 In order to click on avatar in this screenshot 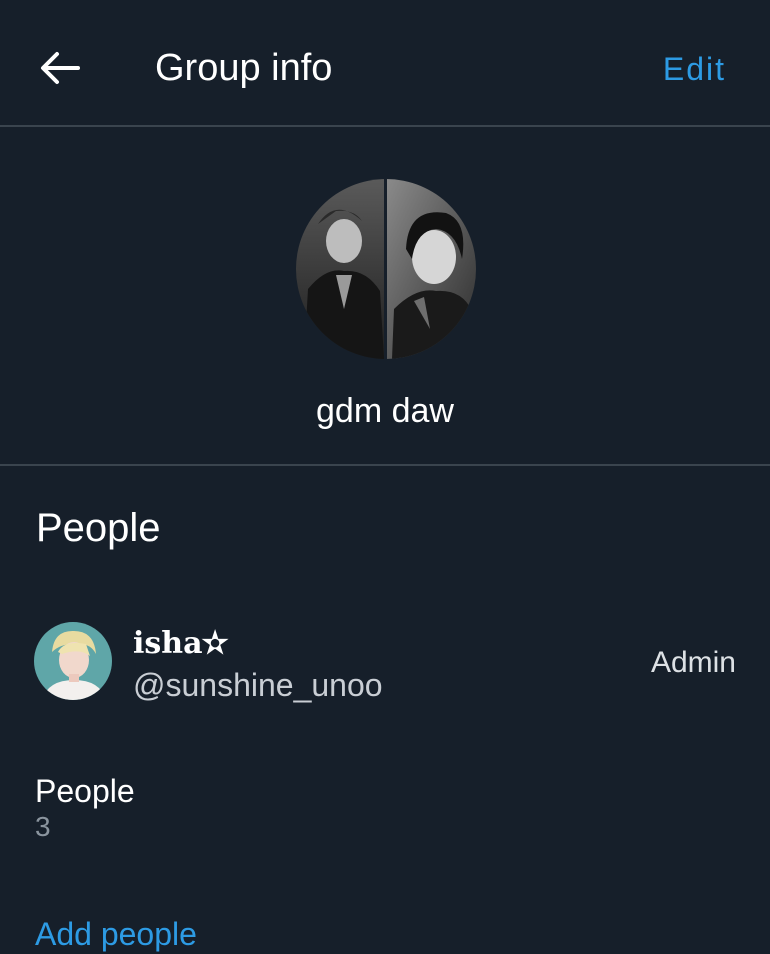, I will do `click(73, 661)`.